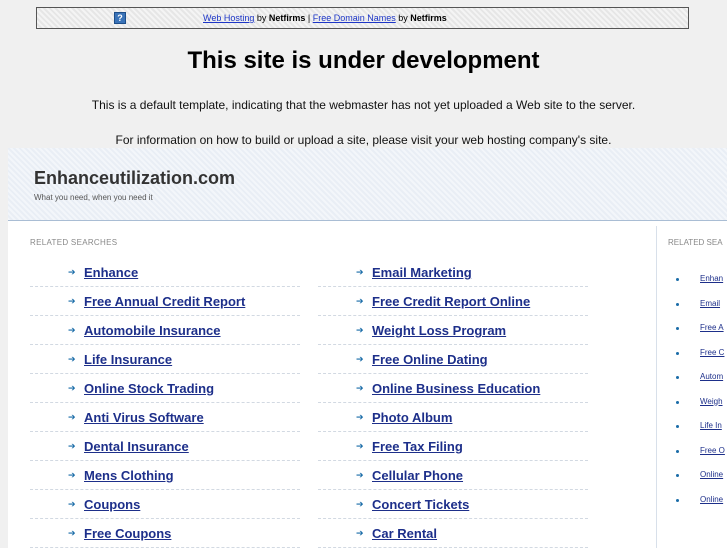  What do you see at coordinates (456, 388) in the screenshot?
I see `search-link: Online Business Education` at bounding box center [456, 388].